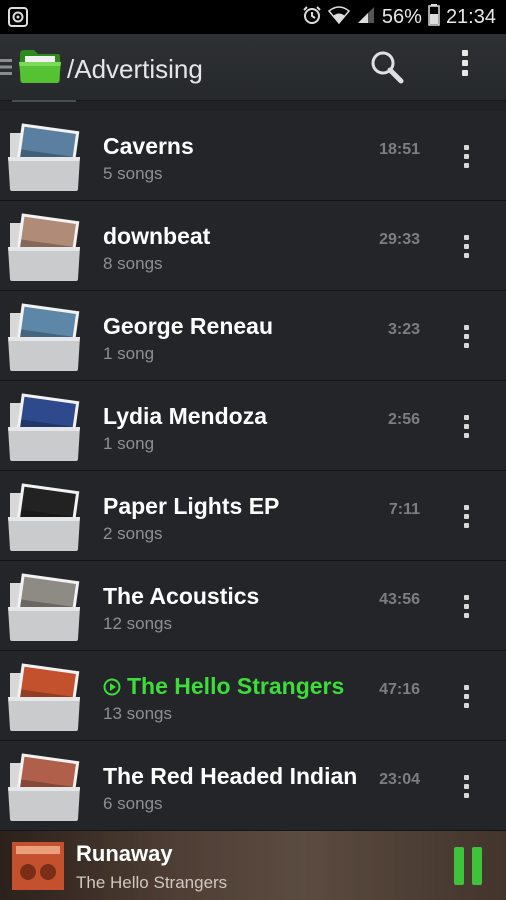  What do you see at coordinates (185, 416) in the screenshot?
I see `folder-title: Lydia Mendoza` at bounding box center [185, 416].